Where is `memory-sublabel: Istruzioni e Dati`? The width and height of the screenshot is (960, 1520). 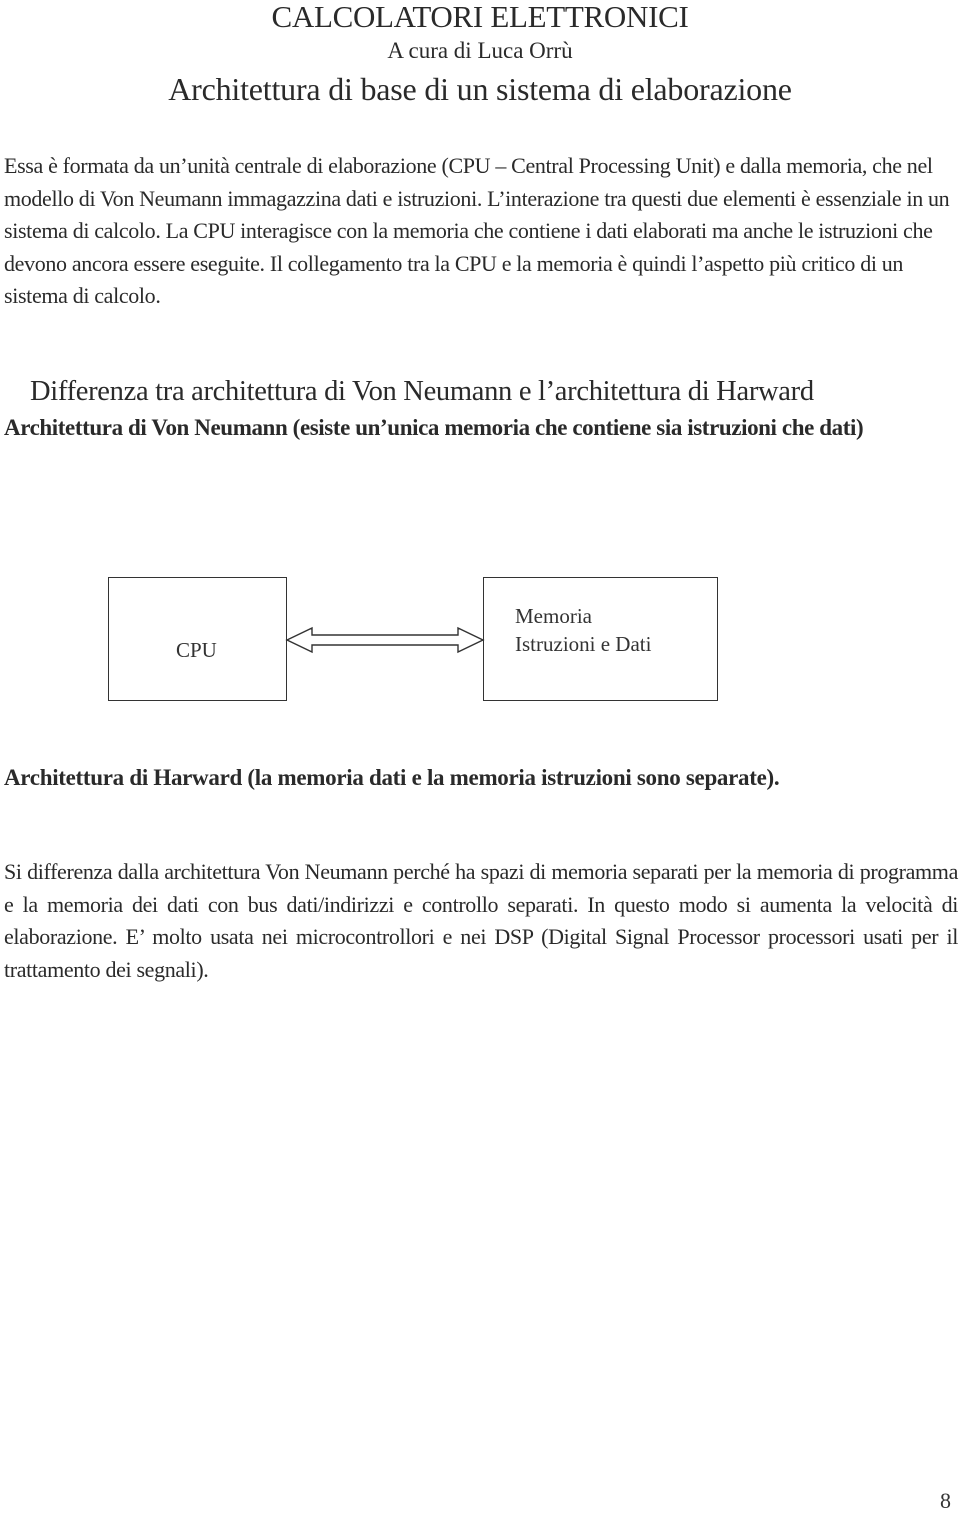 memory-sublabel: Istruzioni e Dati is located at coordinates (583, 644).